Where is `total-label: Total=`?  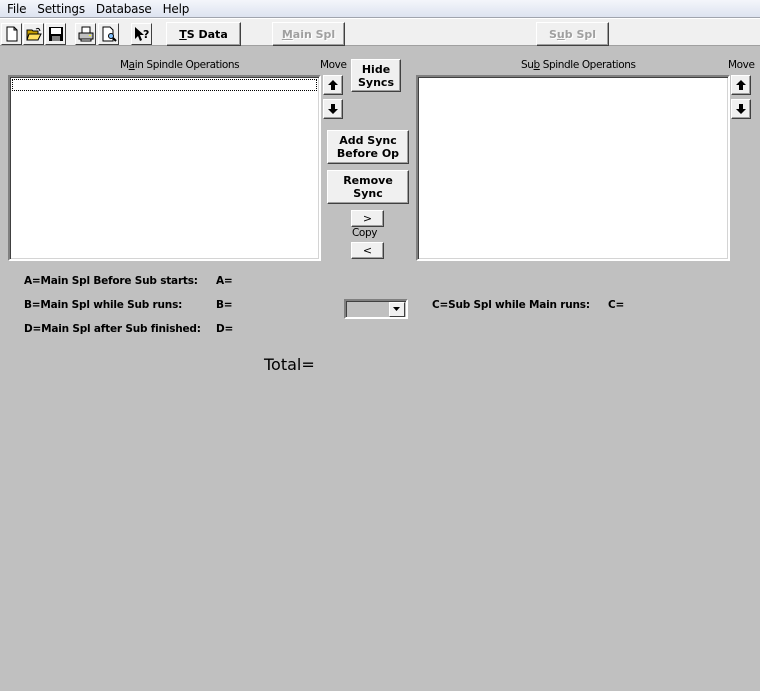
total-label: Total= is located at coordinates (289, 364).